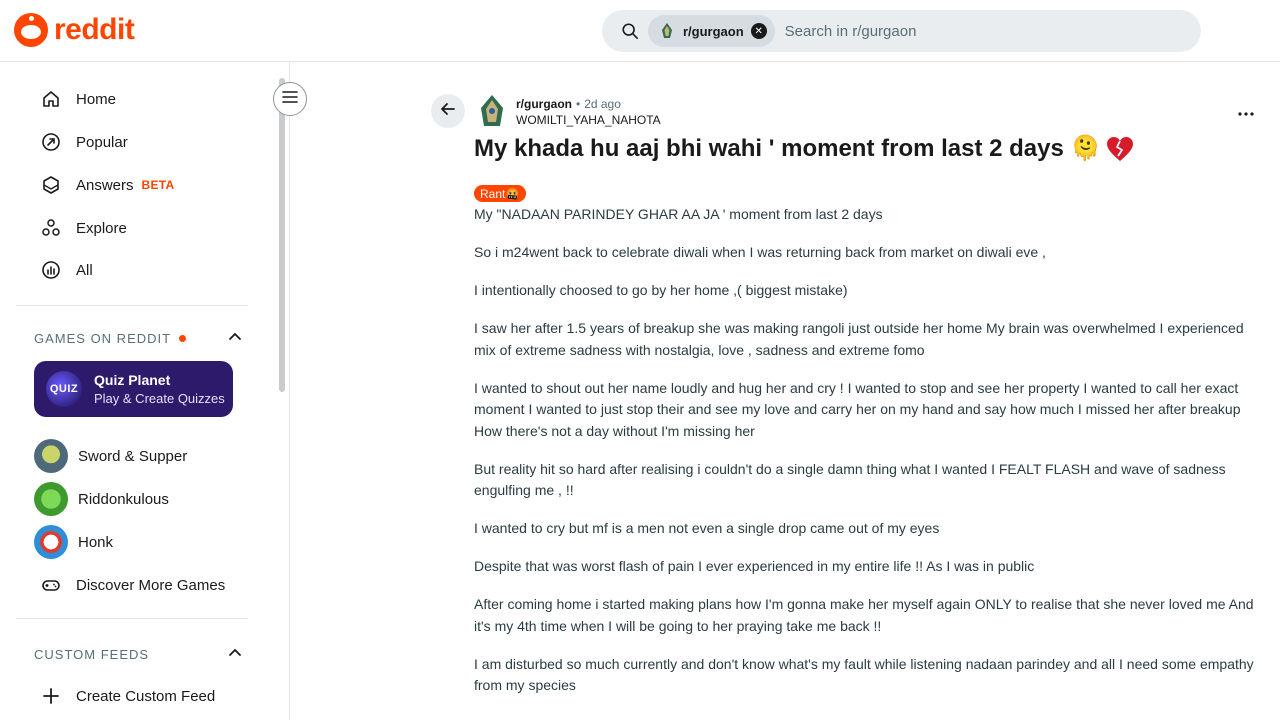 The image size is (1280, 720). What do you see at coordinates (133, 456) in the screenshot?
I see `game-label: Sword & Supper` at bounding box center [133, 456].